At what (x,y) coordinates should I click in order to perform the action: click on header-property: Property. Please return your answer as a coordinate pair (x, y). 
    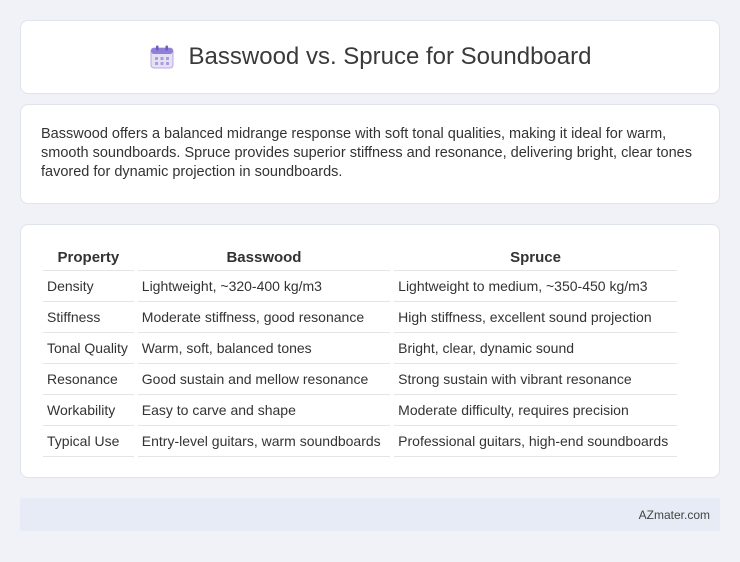
    Looking at the image, I should click on (88, 258).